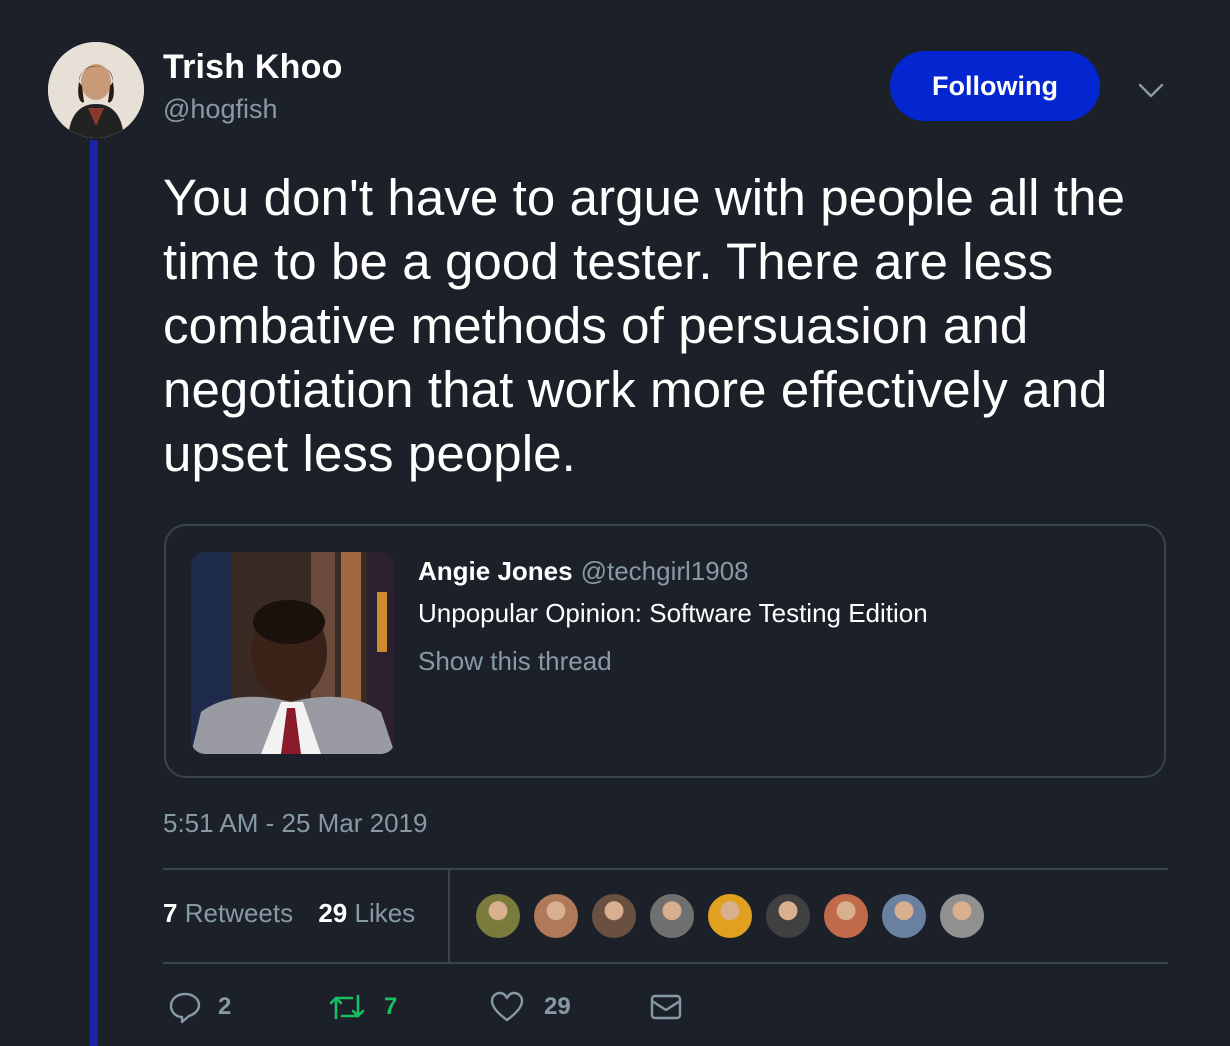 The height and width of the screenshot is (1046, 1230). I want to click on retweets-stat: 7 Retweets, so click(228, 913).